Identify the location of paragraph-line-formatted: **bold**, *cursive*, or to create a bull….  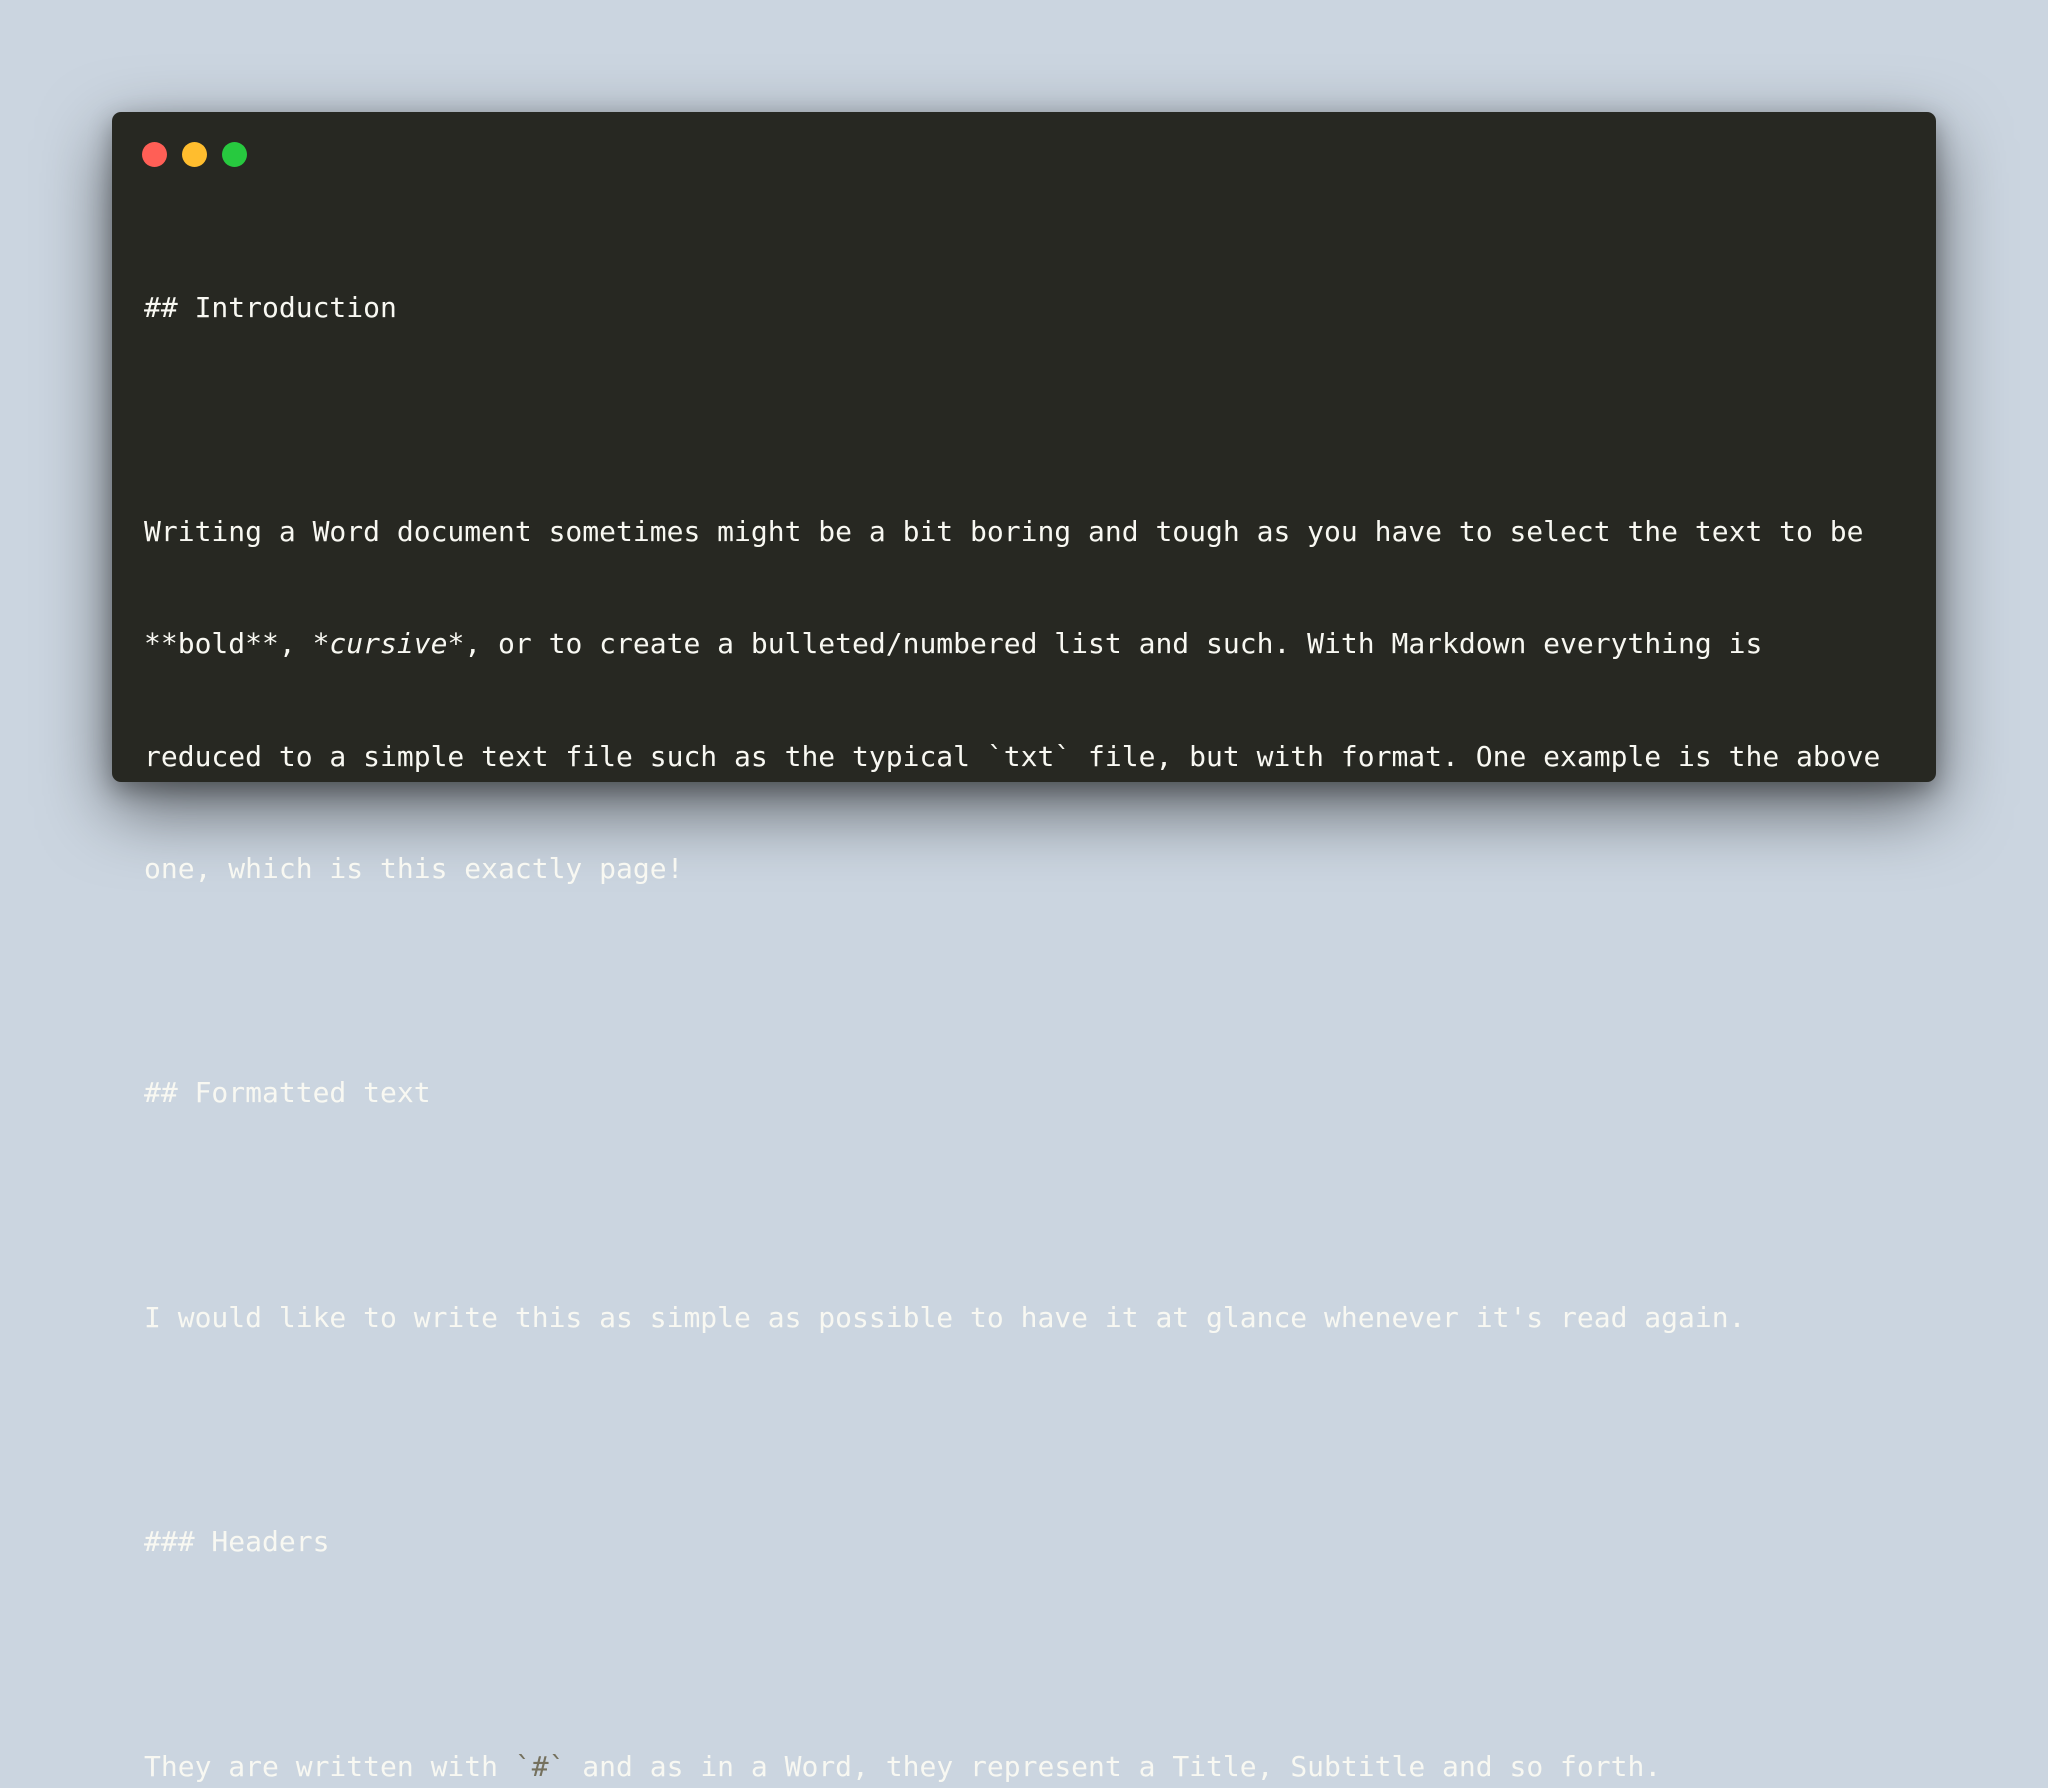
(1024, 643).